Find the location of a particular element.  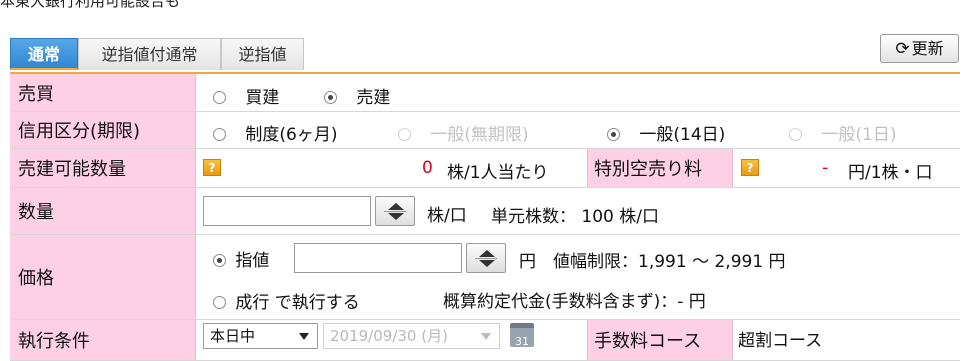

row-credit-type: 信用区分(期限) 制度(6ヶ月) 一般(無期限) 一般(14日) 一般(1日) is located at coordinates (485, 130).